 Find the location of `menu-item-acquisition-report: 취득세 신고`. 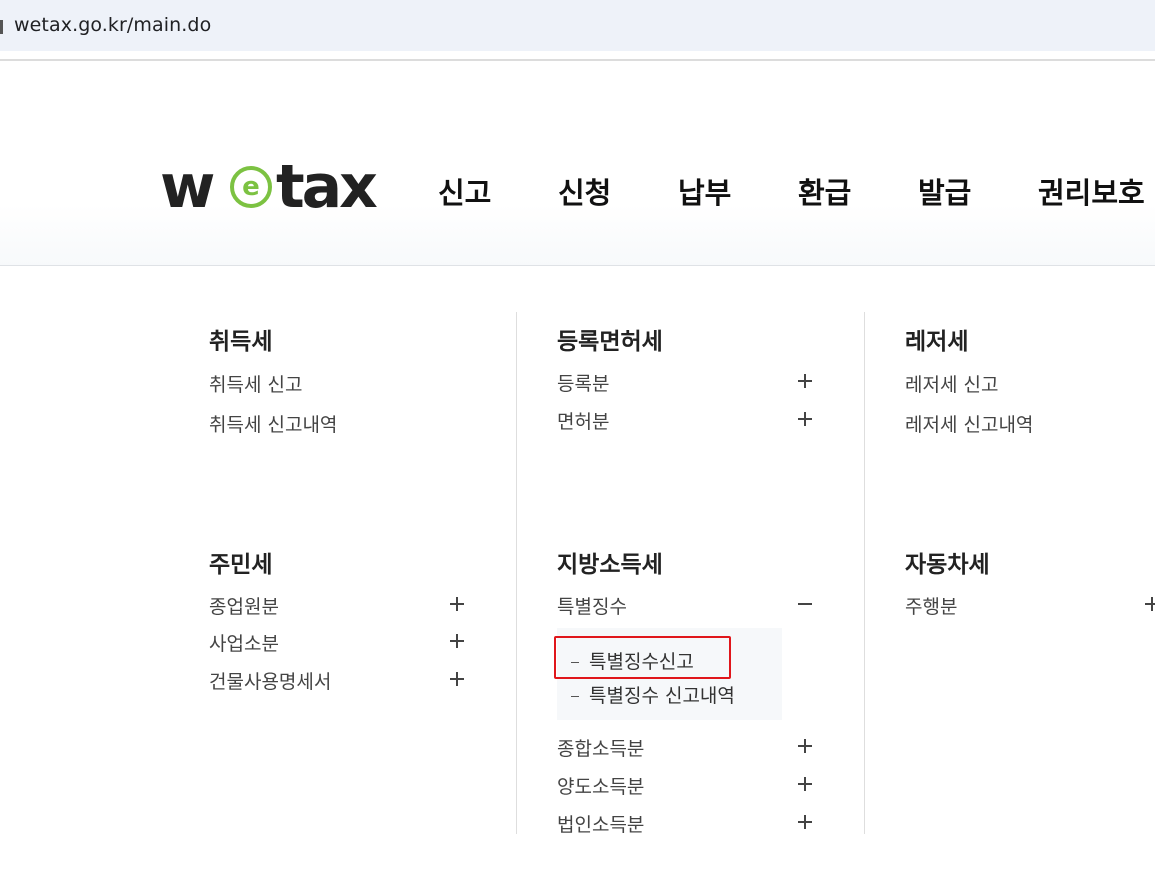

menu-item-acquisition-report: 취득세 신고 is located at coordinates (255, 383).